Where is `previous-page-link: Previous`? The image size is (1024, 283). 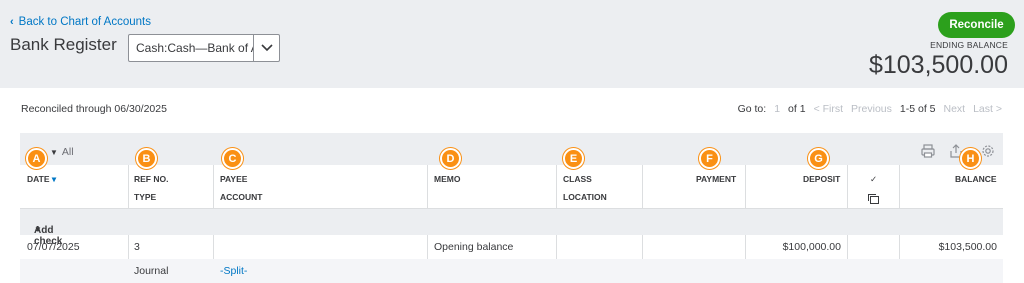
previous-page-link: Previous is located at coordinates (871, 109).